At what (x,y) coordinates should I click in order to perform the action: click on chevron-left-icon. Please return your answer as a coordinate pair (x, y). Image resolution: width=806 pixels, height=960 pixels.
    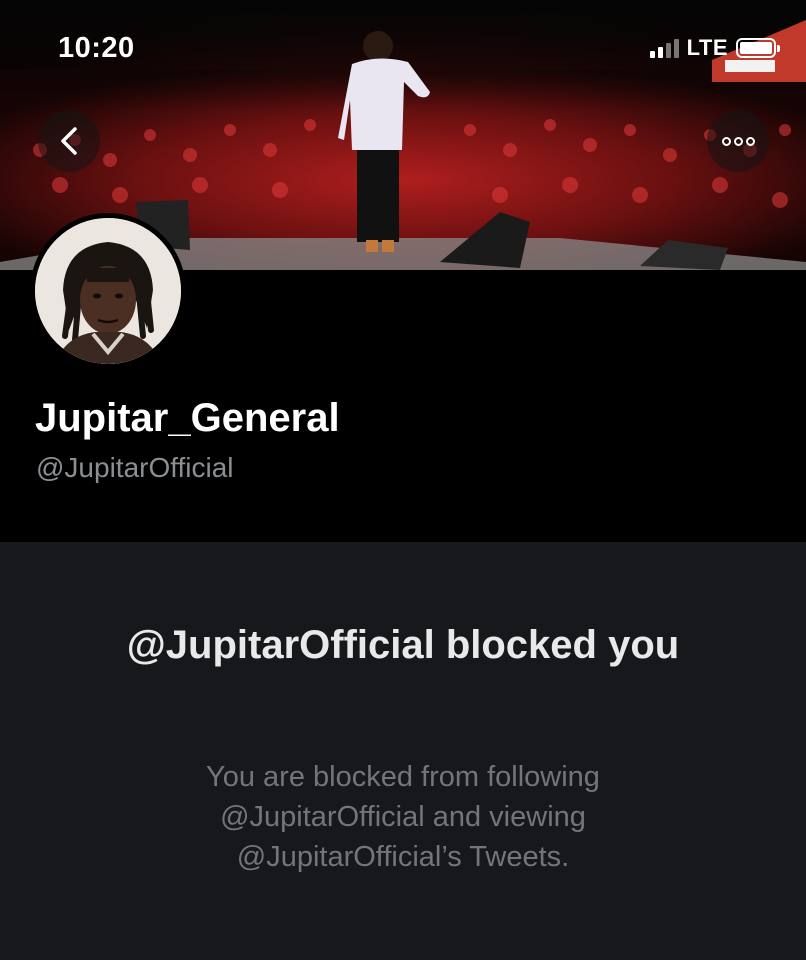
    Looking at the image, I should click on (69, 141).